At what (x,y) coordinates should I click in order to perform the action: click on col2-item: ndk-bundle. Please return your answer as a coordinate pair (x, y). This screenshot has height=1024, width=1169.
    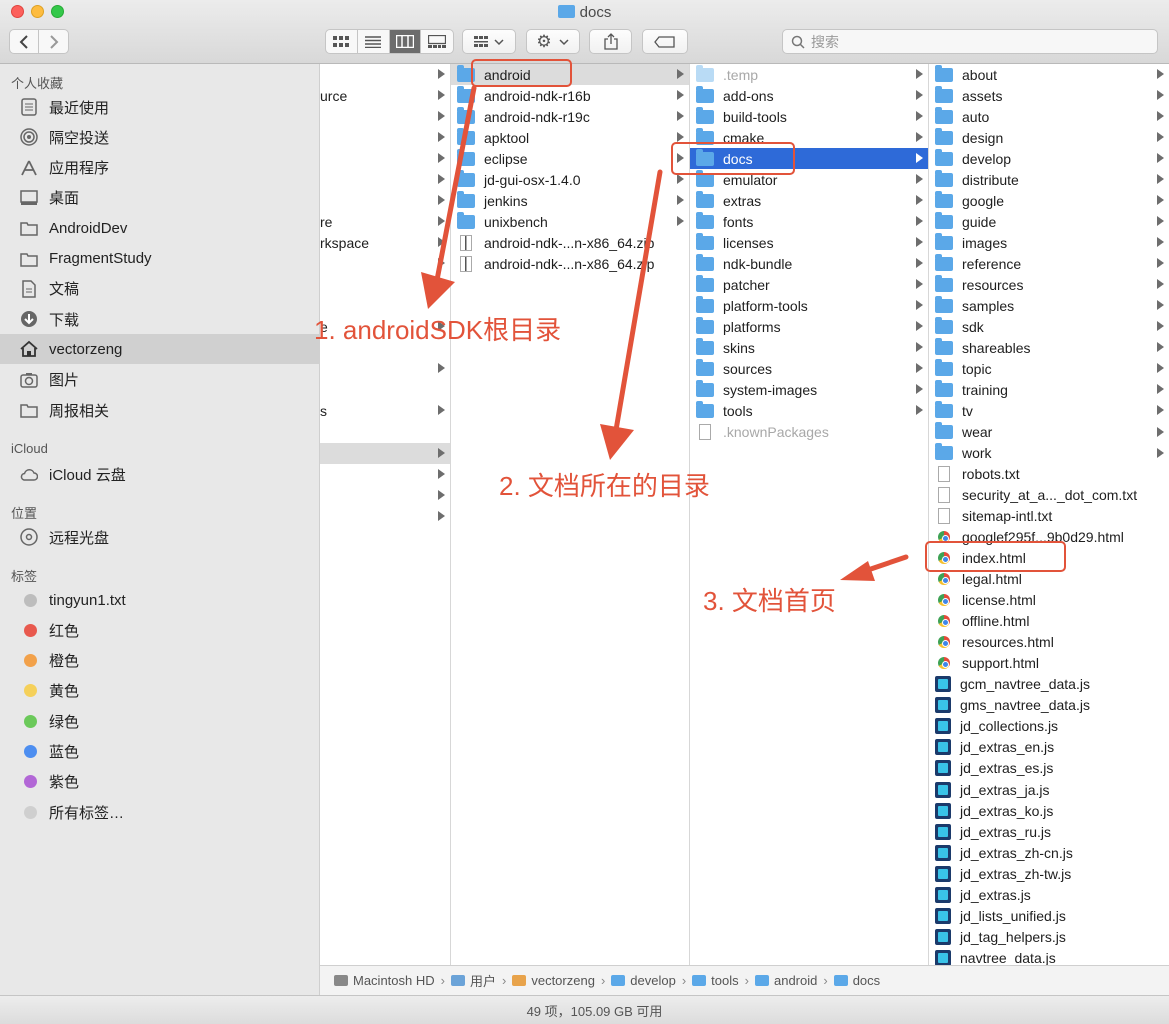
    Looking at the image, I should click on (809, 263).